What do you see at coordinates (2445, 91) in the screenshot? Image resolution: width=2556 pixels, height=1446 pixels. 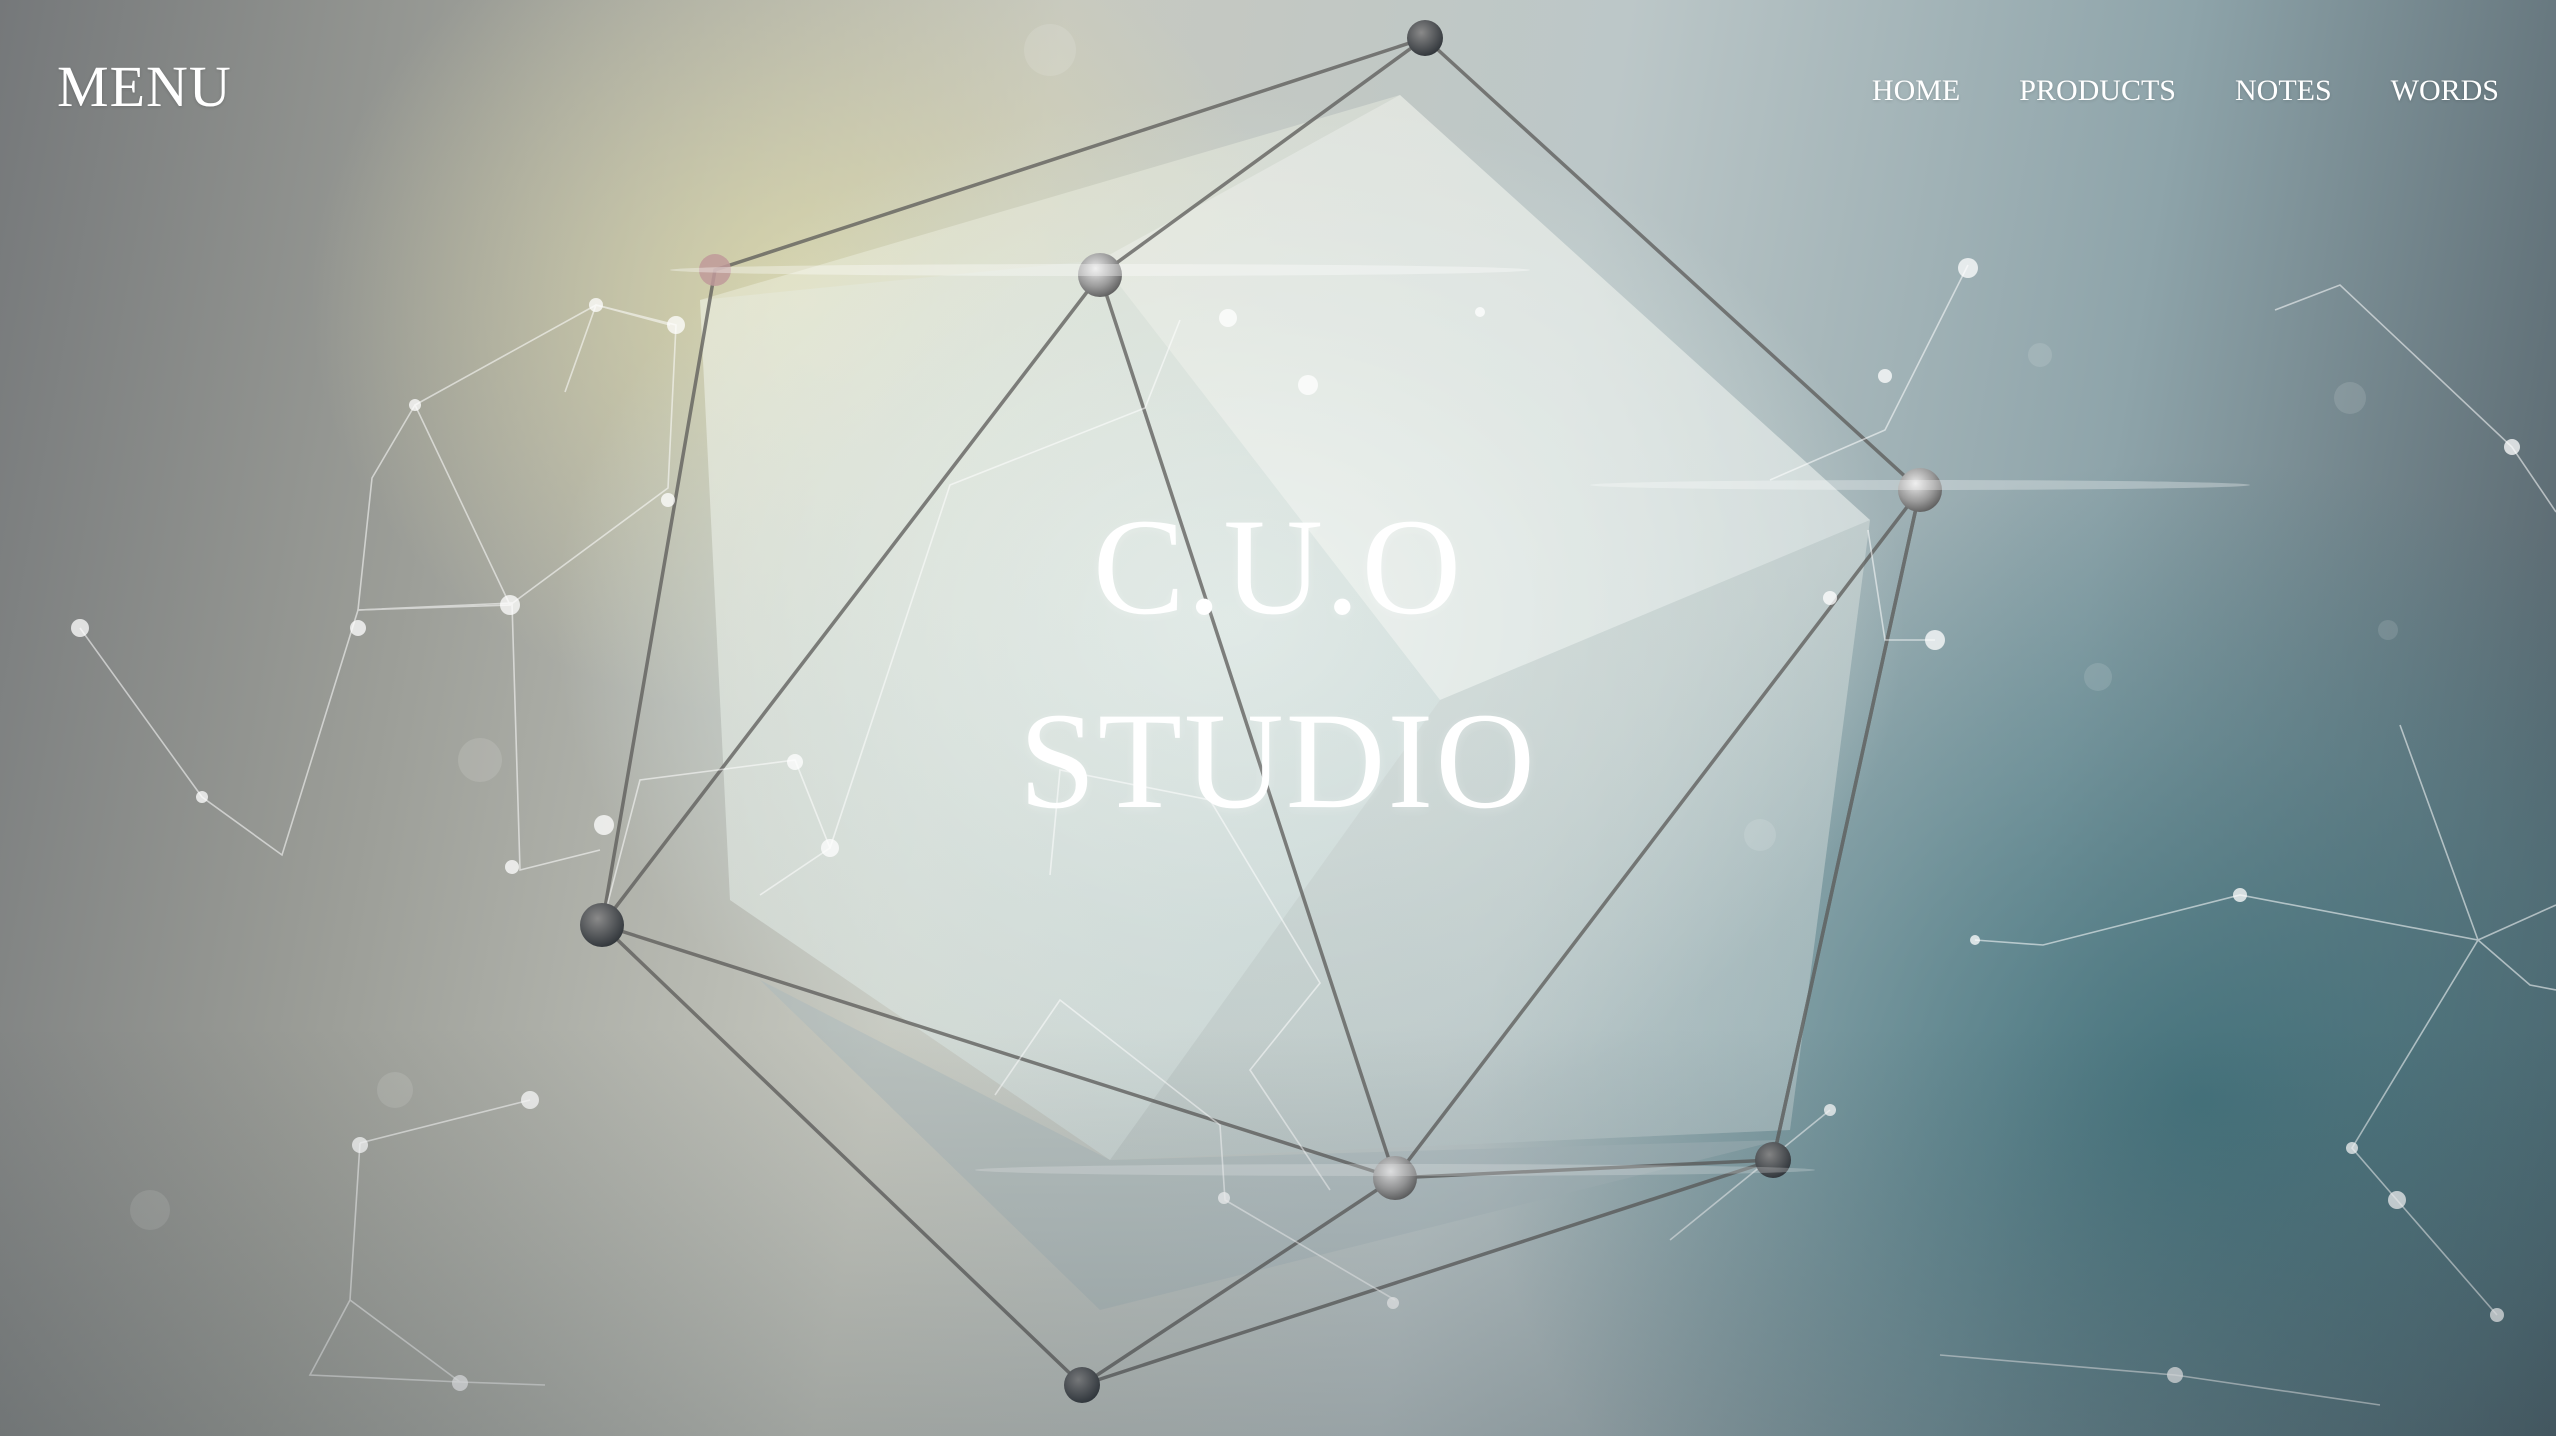 I see `nav-link-words: WORDS` at bounding box center [2445, 91].